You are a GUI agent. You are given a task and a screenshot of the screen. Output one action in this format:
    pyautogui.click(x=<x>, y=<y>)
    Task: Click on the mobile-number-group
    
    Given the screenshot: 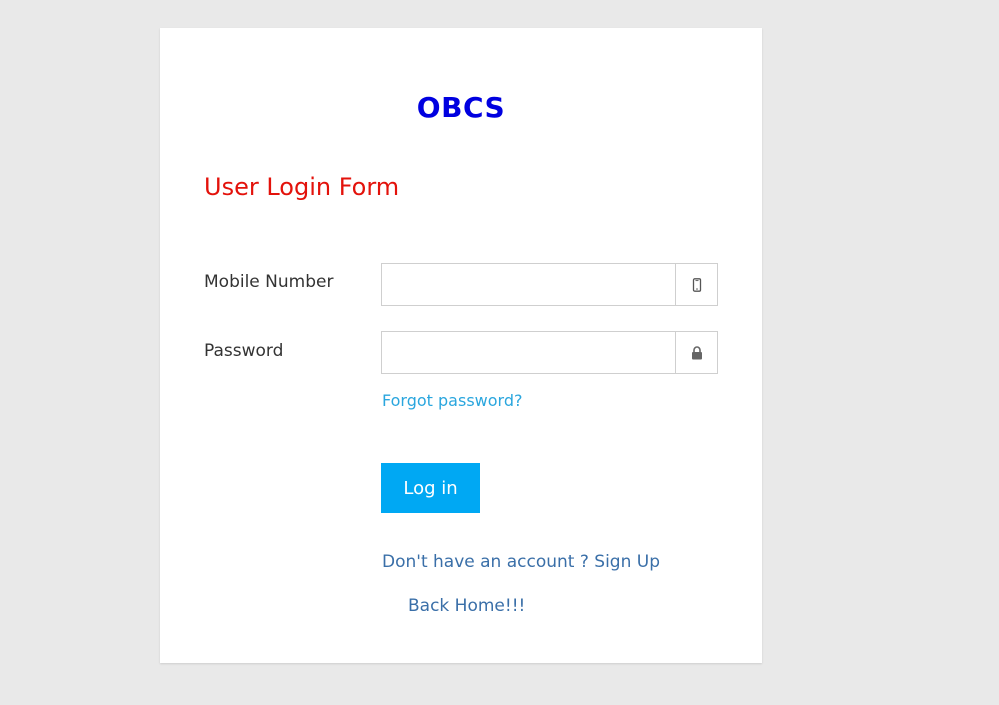 What is the action you would take?
    pyautogui.click(x=549, y=284)
    